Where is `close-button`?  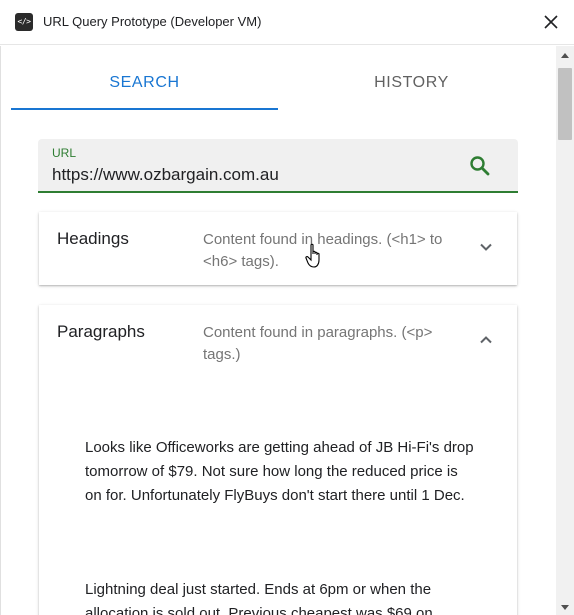
close-button is located at coordinates (551, 22).